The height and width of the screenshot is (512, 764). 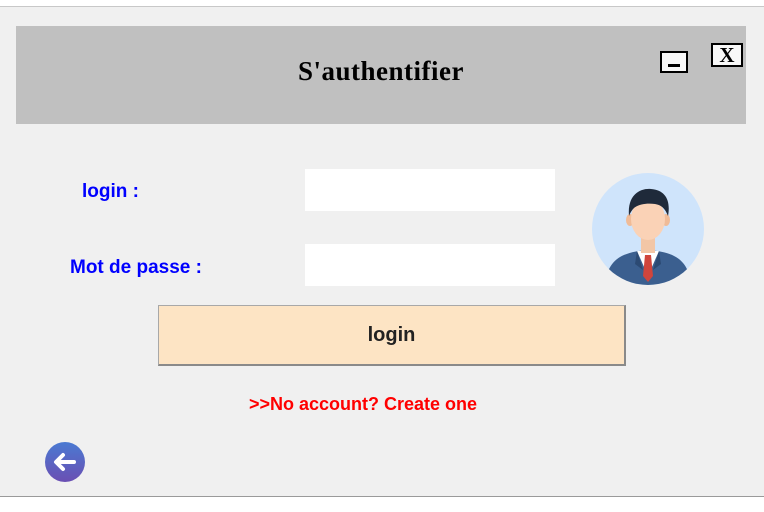 What do you see at coordinates (674, 62) in the screenshot?
I see `minimize-button` at bounding box center [674, 62].